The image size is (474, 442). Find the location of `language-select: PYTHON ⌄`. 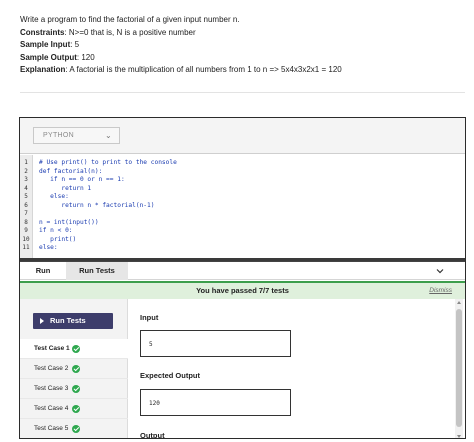

language-select: PYTHON ⌄ is located at coordinates (76, 135).